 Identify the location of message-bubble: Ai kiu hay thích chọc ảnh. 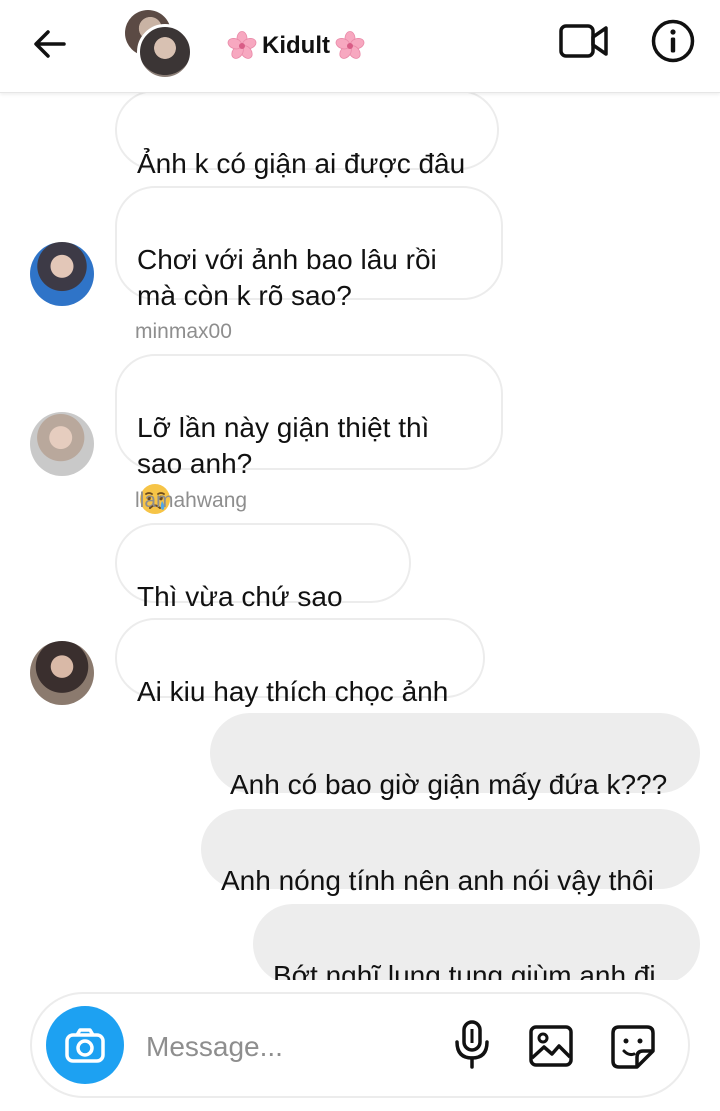
(300, 662).